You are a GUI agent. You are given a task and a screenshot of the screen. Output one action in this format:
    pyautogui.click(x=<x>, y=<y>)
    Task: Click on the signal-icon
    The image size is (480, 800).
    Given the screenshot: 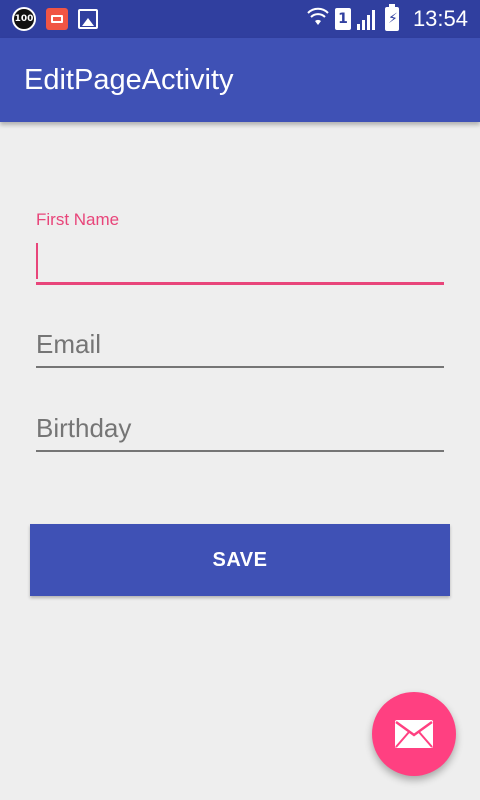 What is the action you would take?
    pyautogui.click(x=367, y=19)
    